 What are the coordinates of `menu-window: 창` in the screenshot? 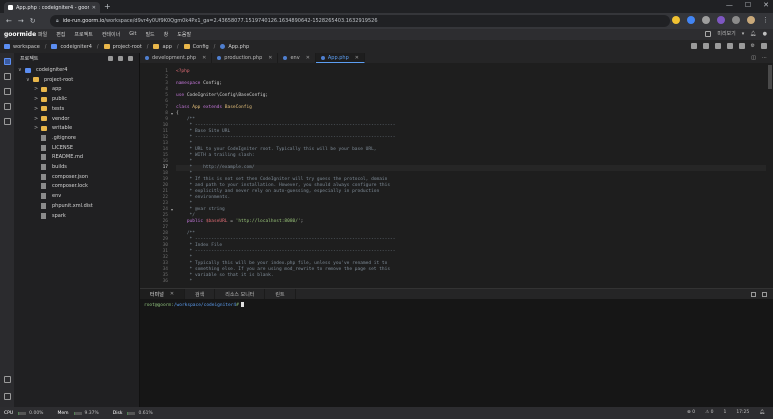 It's located at (166, 34).